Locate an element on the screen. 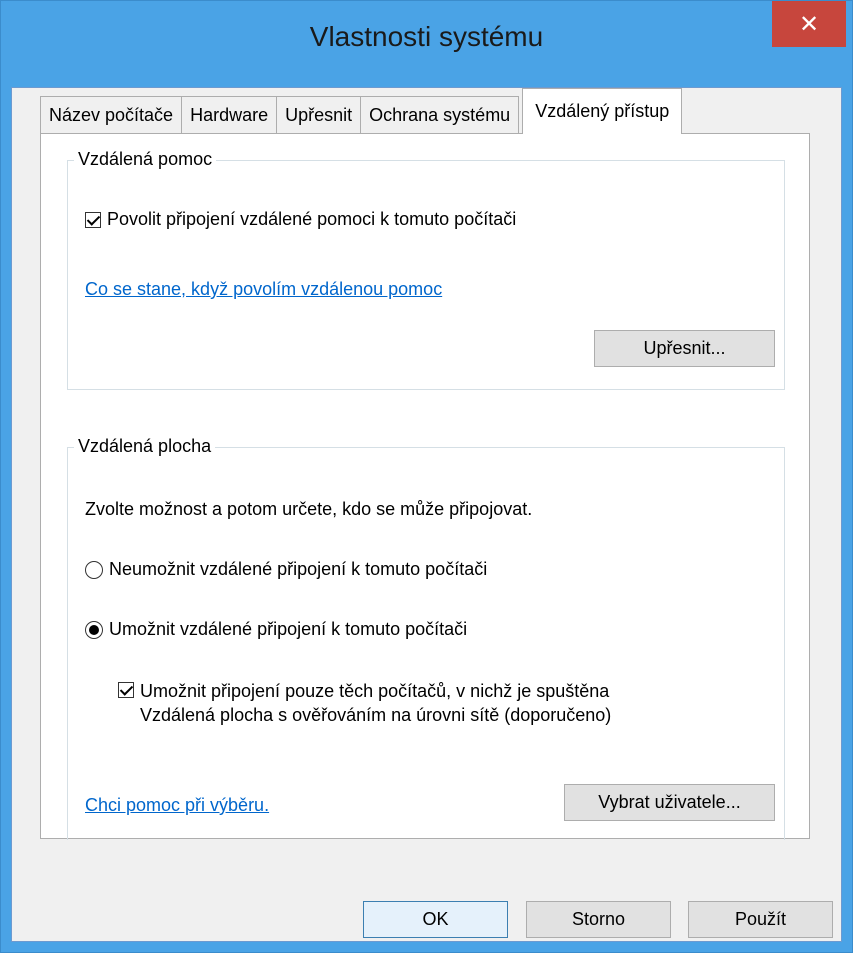 Image resolution: width=855 pixels, height=955 pixels. cancel-button: Storno is located at coordinates (598, 919).